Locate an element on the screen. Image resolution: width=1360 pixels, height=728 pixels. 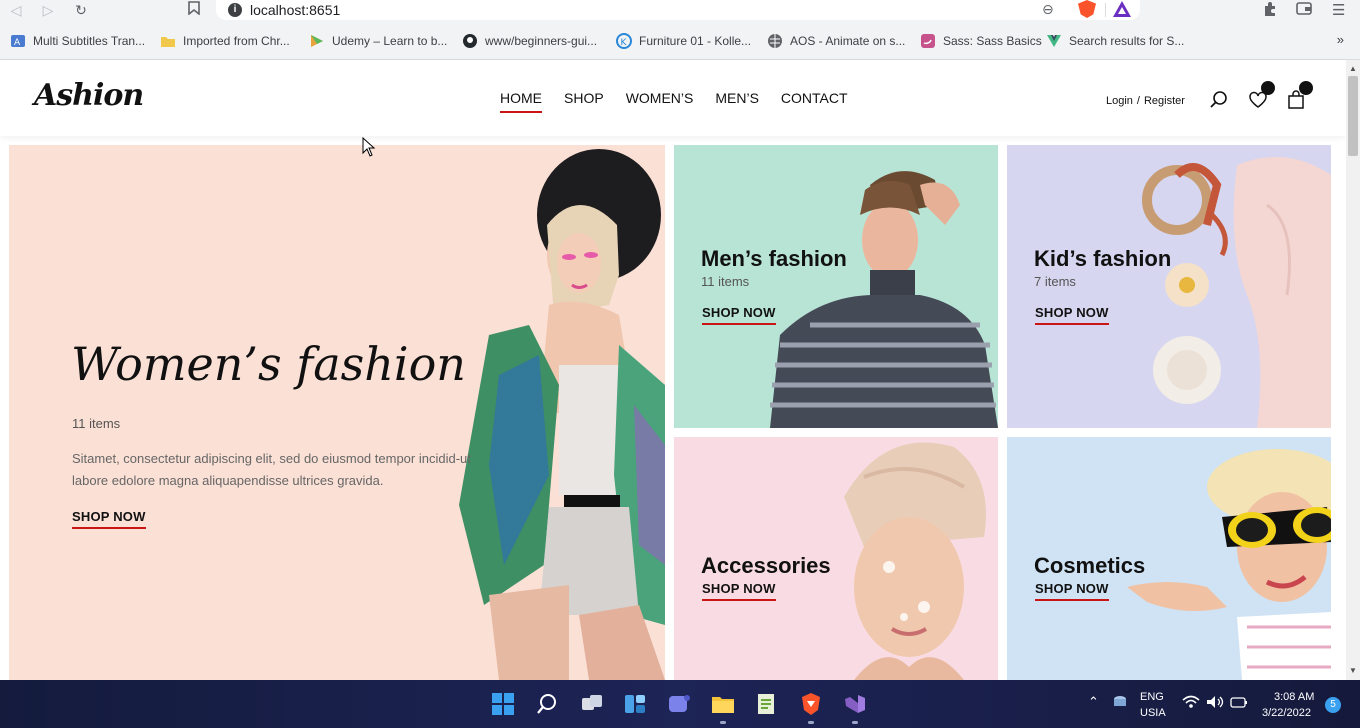
notepad-plus-icon is located at coordinates (767, 704).